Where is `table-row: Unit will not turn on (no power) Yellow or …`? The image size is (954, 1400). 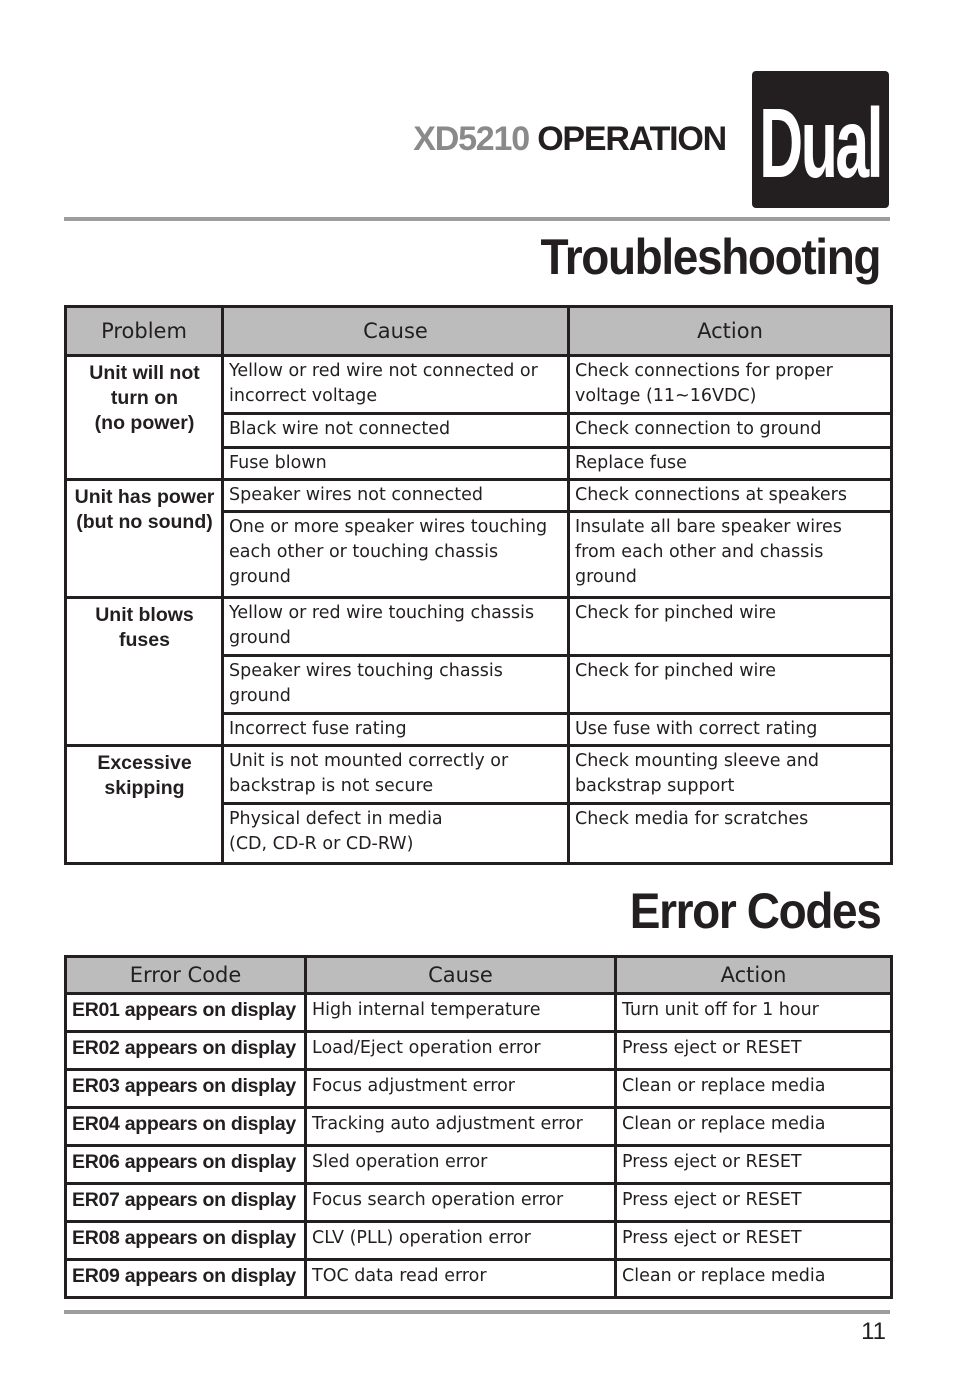
table-row: Unit will not turn on (no power) Yellow or … is located at coordinates (478, 417).